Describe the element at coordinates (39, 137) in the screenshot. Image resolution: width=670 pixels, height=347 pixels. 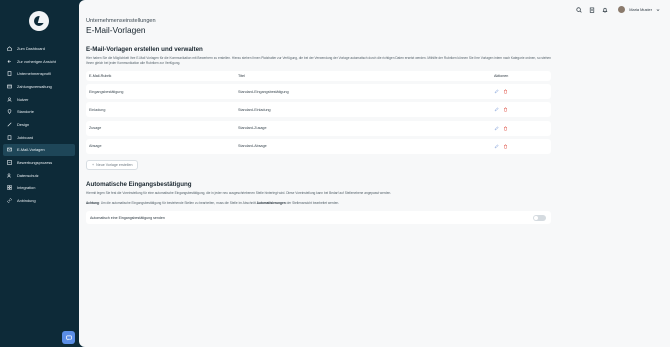
I see `sidebar-item-jobboard: Jobboard` at that location.